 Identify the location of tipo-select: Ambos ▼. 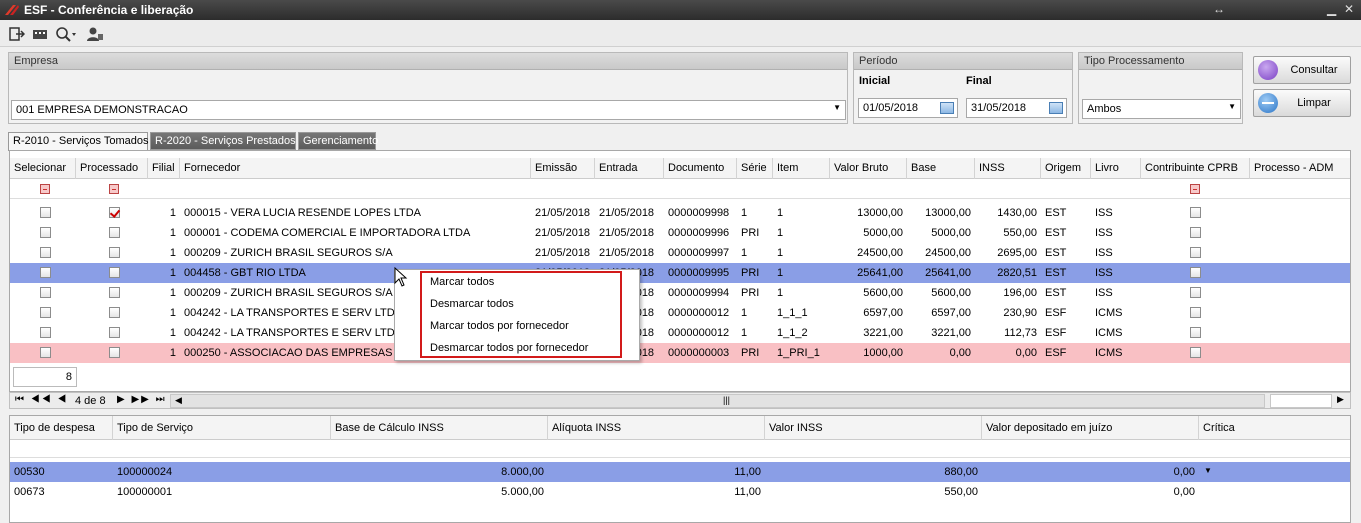
(1161, 109).